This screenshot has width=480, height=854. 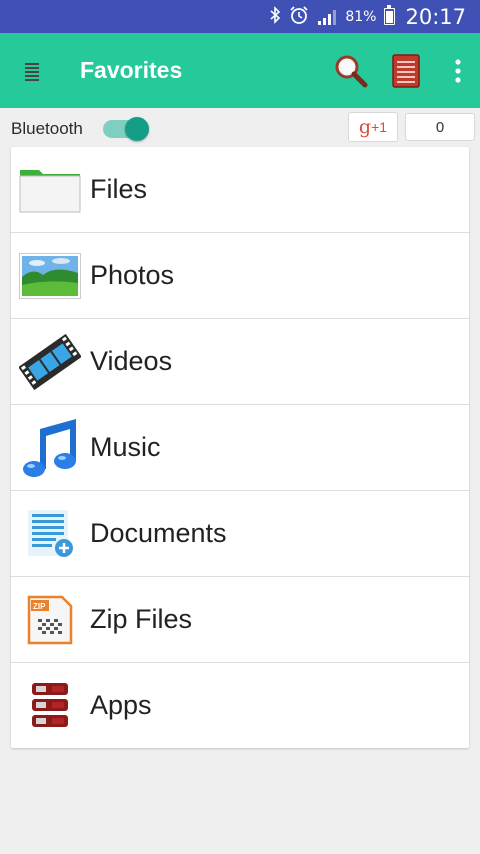 What do you see at coordinates (240, 70) in the screenshot?
I see `app-bar: Favorites` at bounding box center [240, 70].